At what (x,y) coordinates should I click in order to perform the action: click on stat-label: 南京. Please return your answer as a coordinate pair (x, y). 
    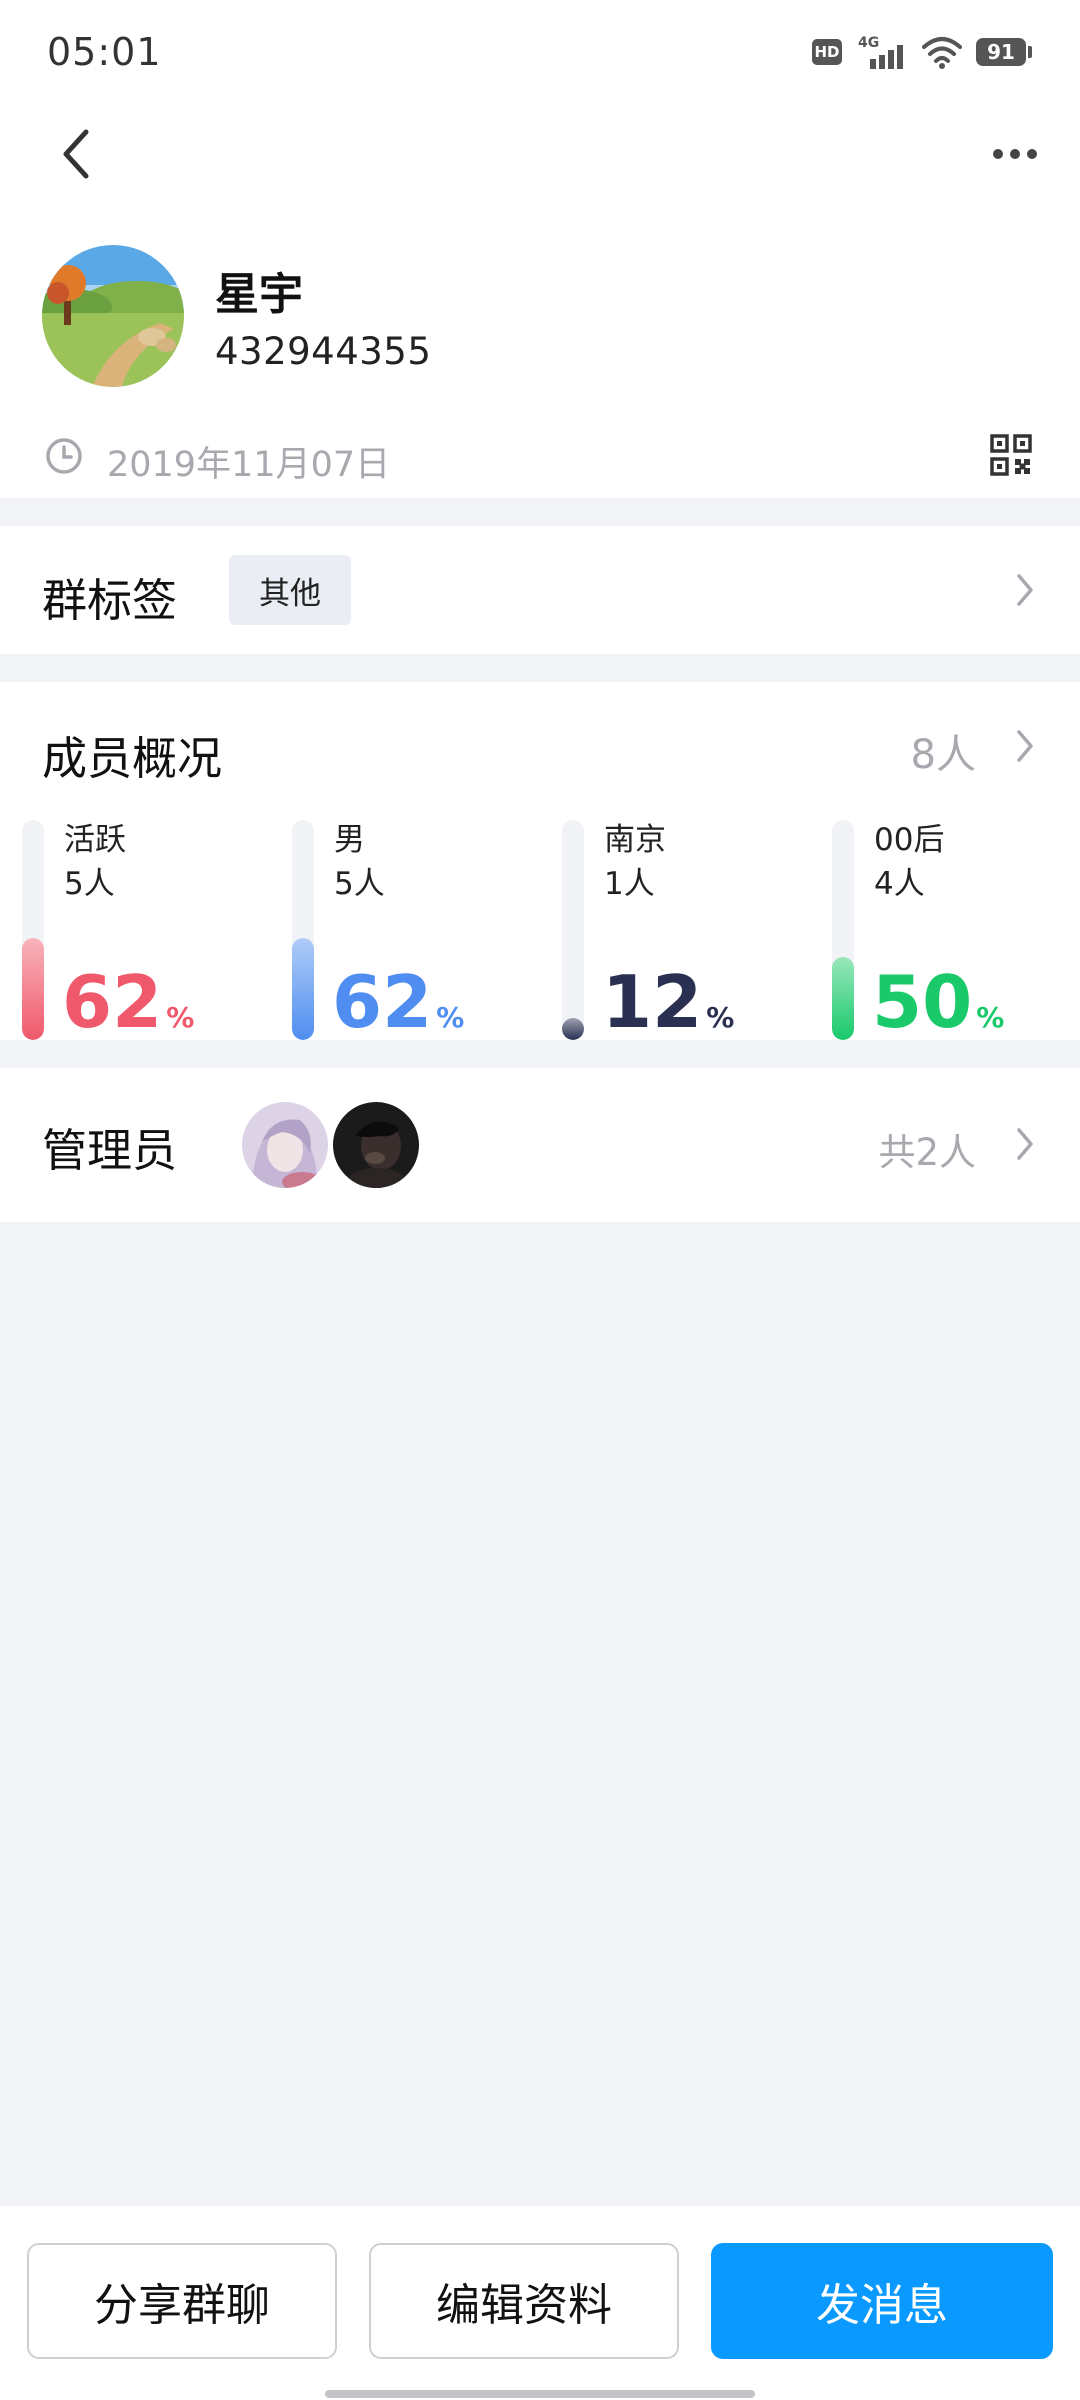
    Looking at the image, I should click on (635, 840).